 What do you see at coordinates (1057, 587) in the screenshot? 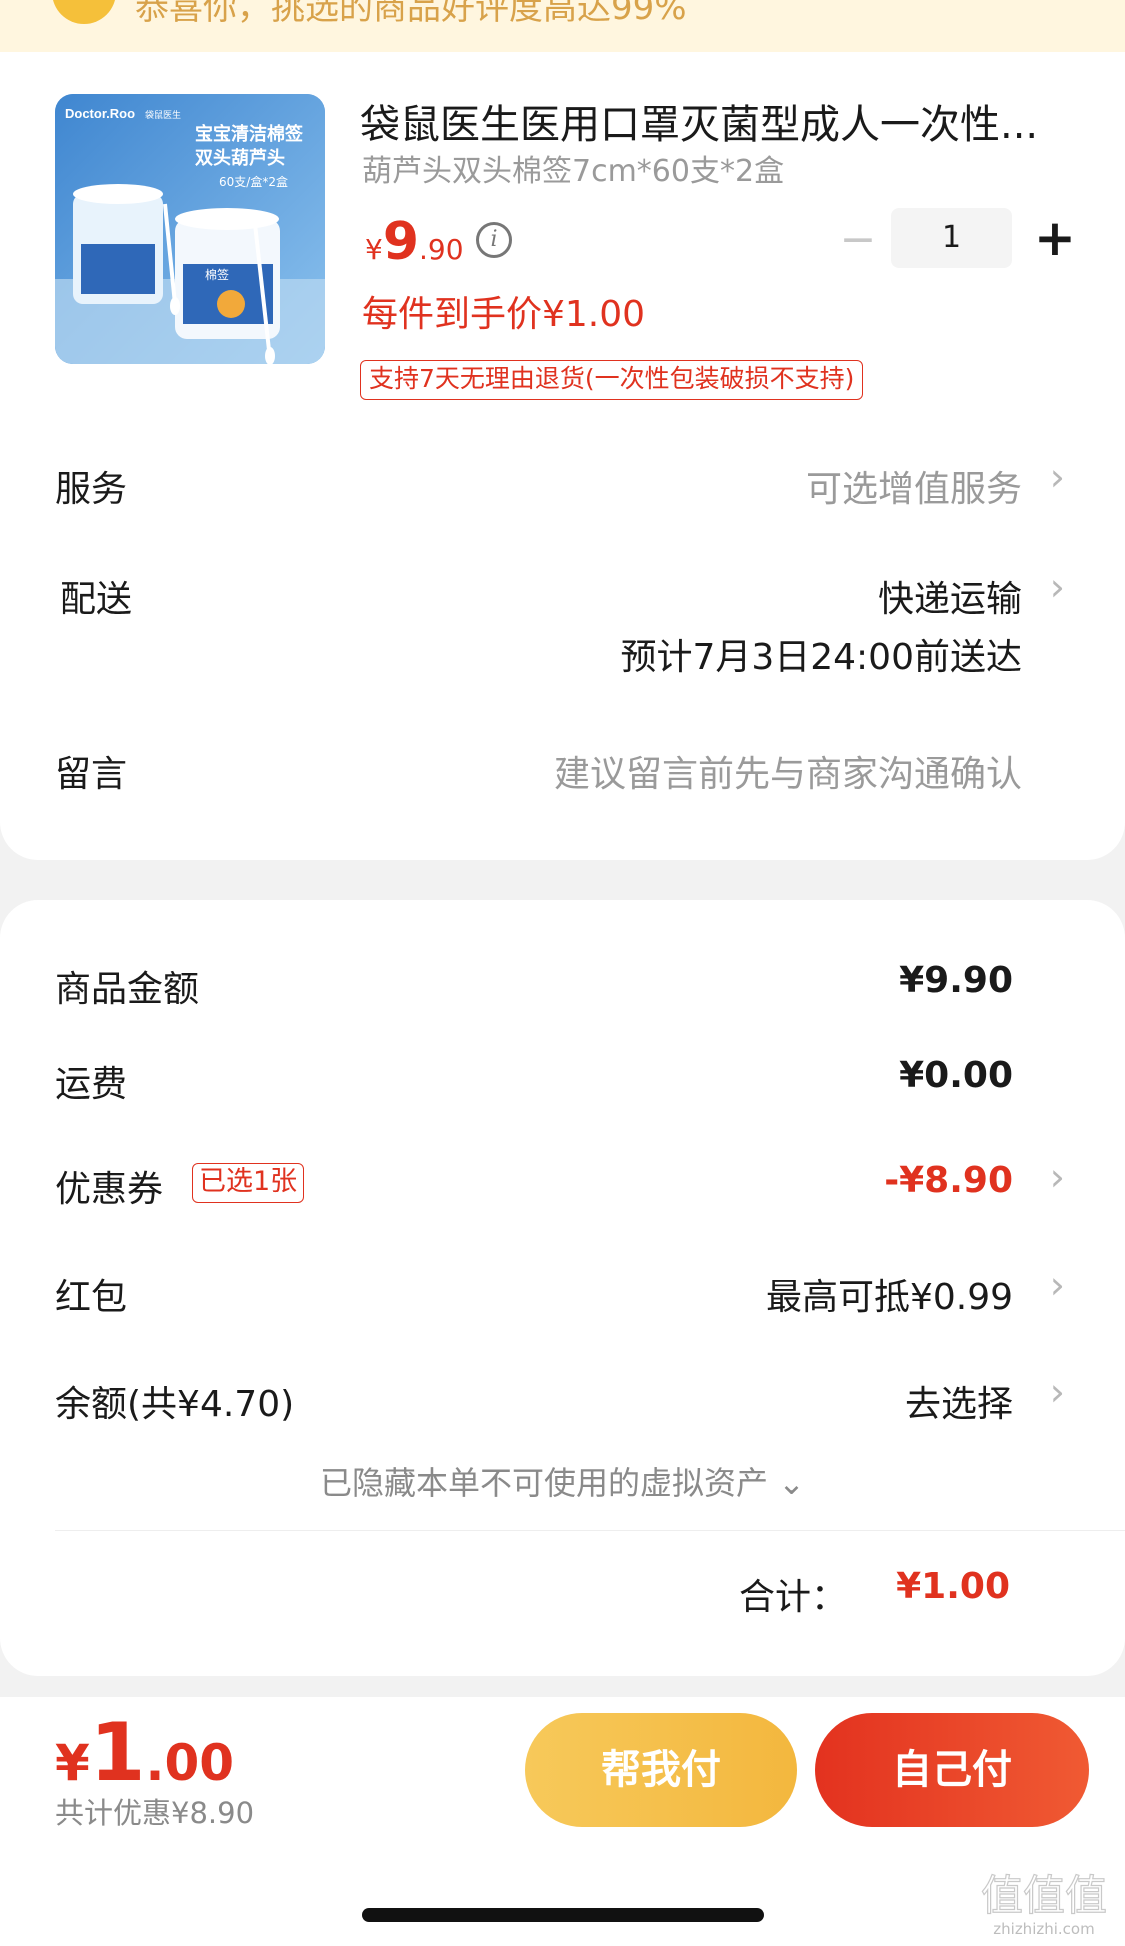
I see `delivery-chevron-icon: ›` at bounding box center [1057, 587].